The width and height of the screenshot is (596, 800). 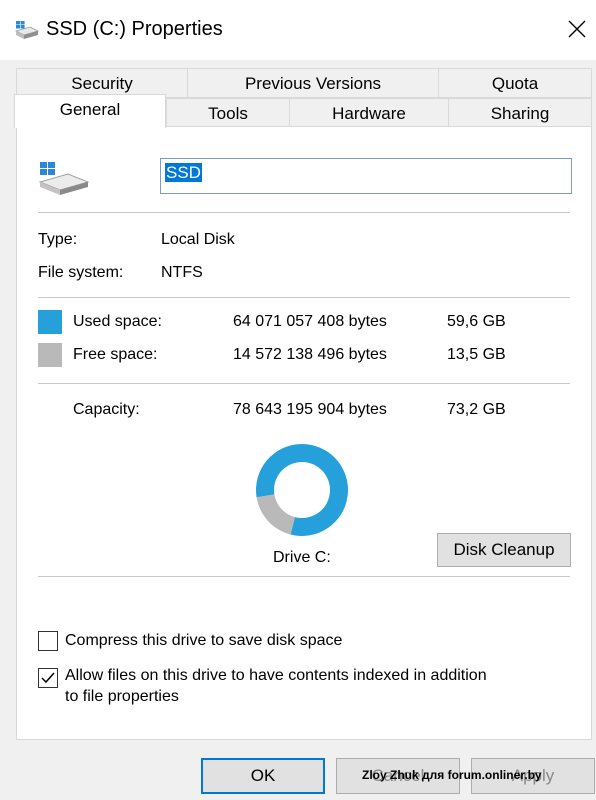 What do you see at coordinates (90, 111) in the screenshot?
I see `tab-general: General` at bounding box center [90, 111].